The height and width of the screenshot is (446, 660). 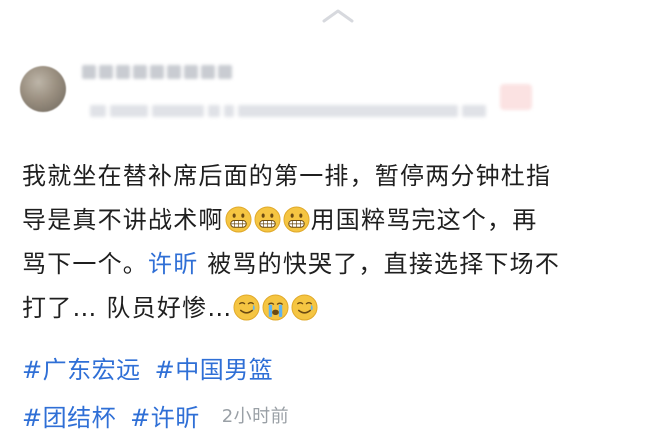 What do you see at coordinates (85, 264) in the screenshot?
I see `post-text-line3a: 骂下一个。` at bounding box center [85, 264].